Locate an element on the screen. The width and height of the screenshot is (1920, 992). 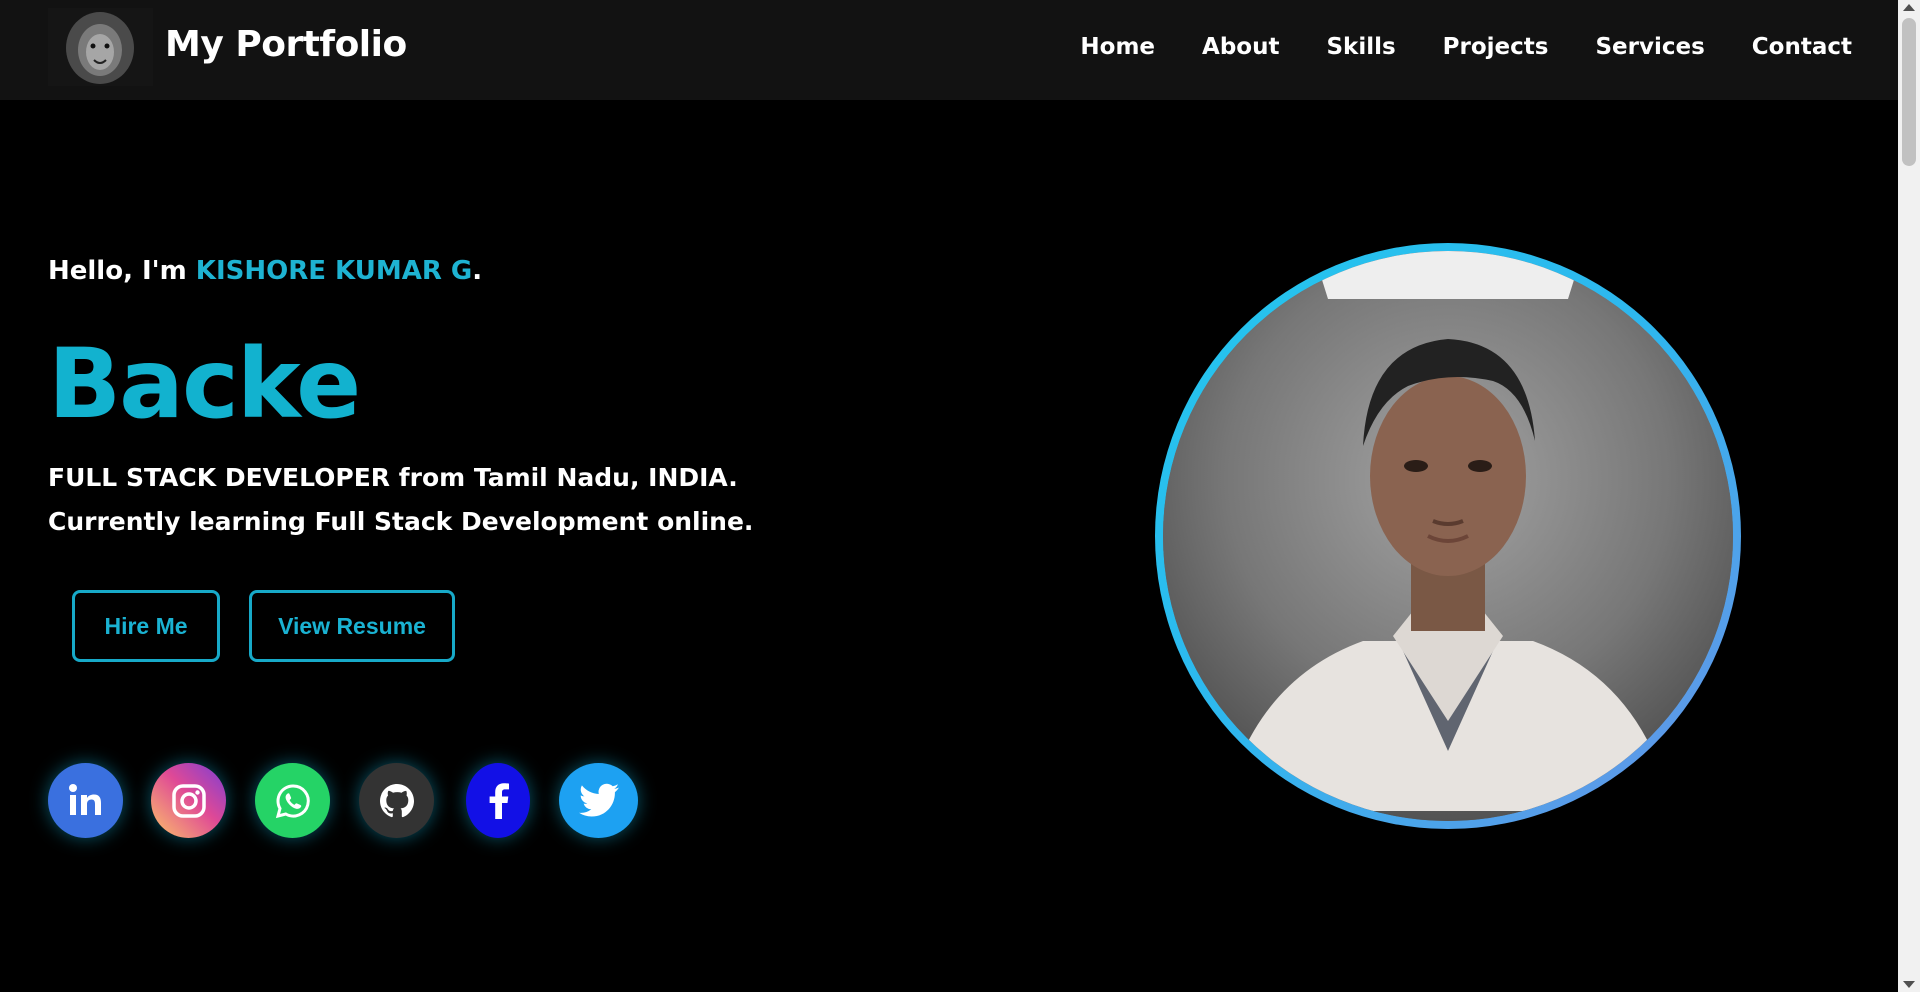
nav-services: Services is located at coordinates (1649, 47).